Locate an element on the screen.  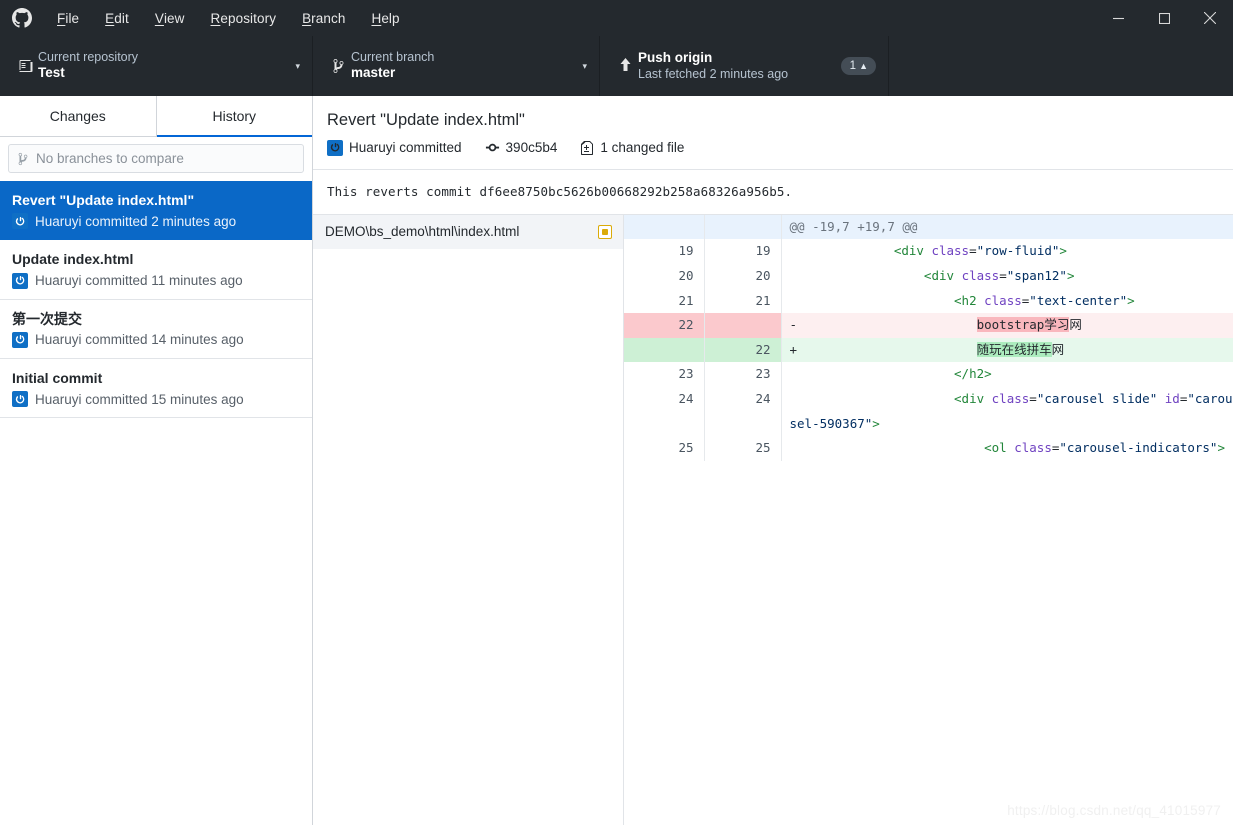
diff-old-line-number: 19 is located at coordinates (664, 251).